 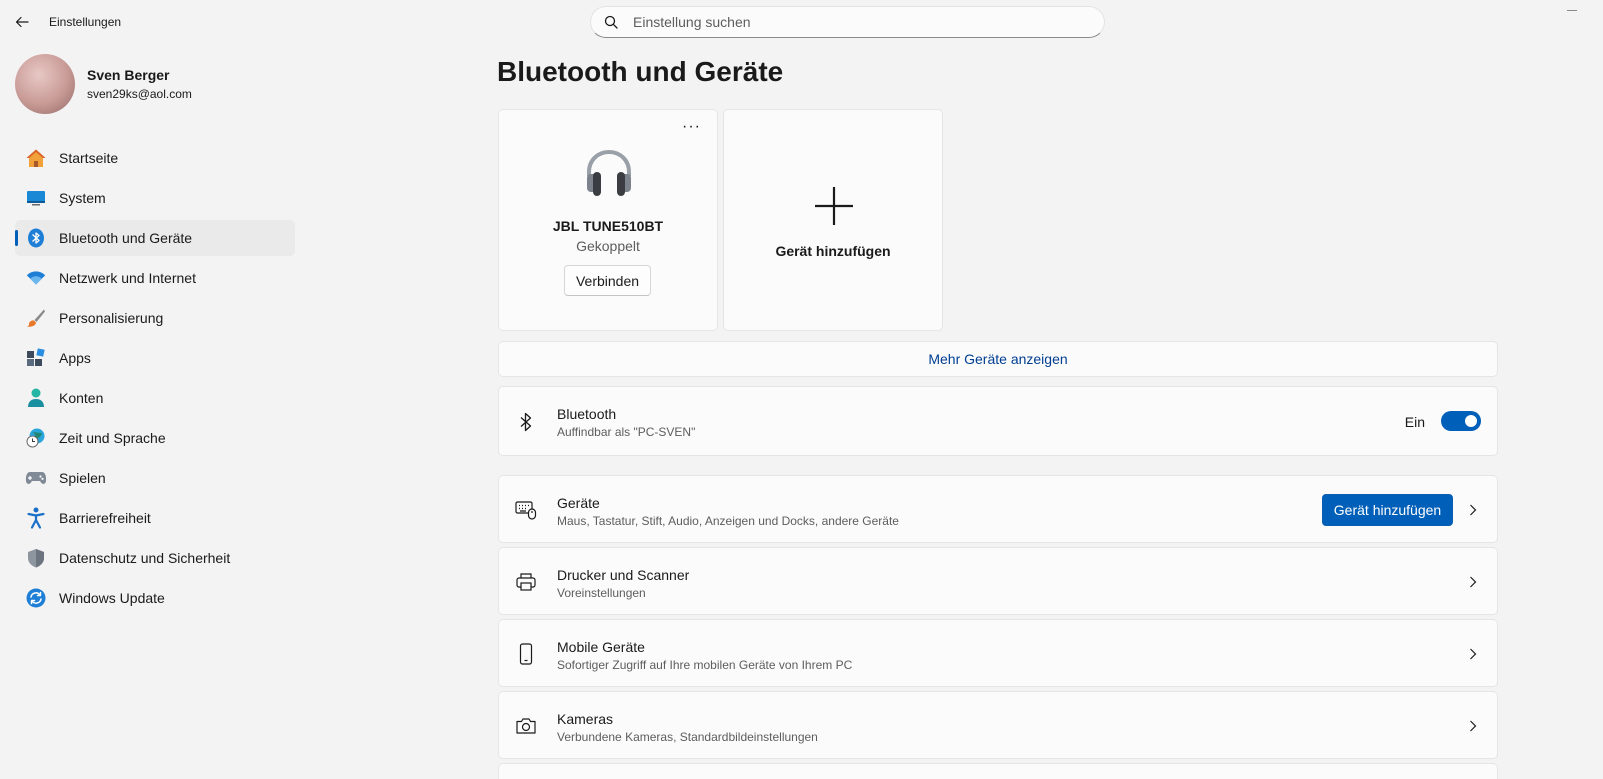 What do you see at coordinates (998, 421) in the screenshot?
I see `bluetooth-row: Bluetooth Auffindbar als "PC-SVEN" Ein` at bounding box center [998, 421].